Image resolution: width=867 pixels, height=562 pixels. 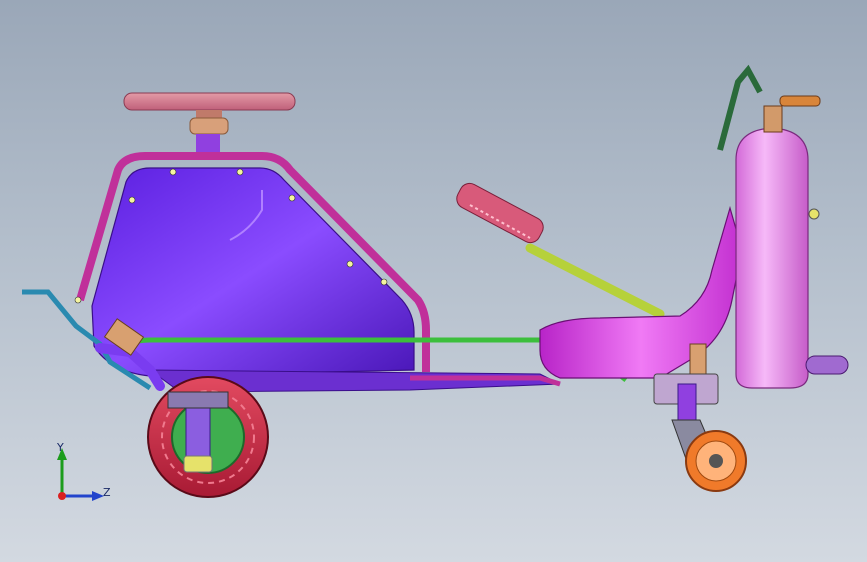 I want to click on handle-bar, so click(x=559, y=249).